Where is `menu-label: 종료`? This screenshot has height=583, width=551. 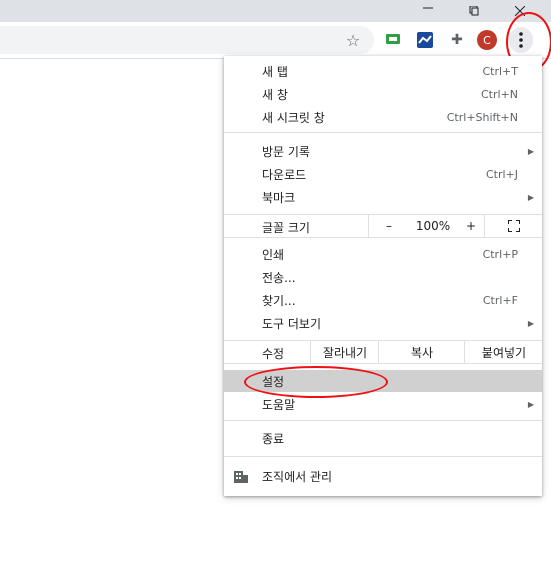
menu-label: 종료 is located at coordinates (273, 438).